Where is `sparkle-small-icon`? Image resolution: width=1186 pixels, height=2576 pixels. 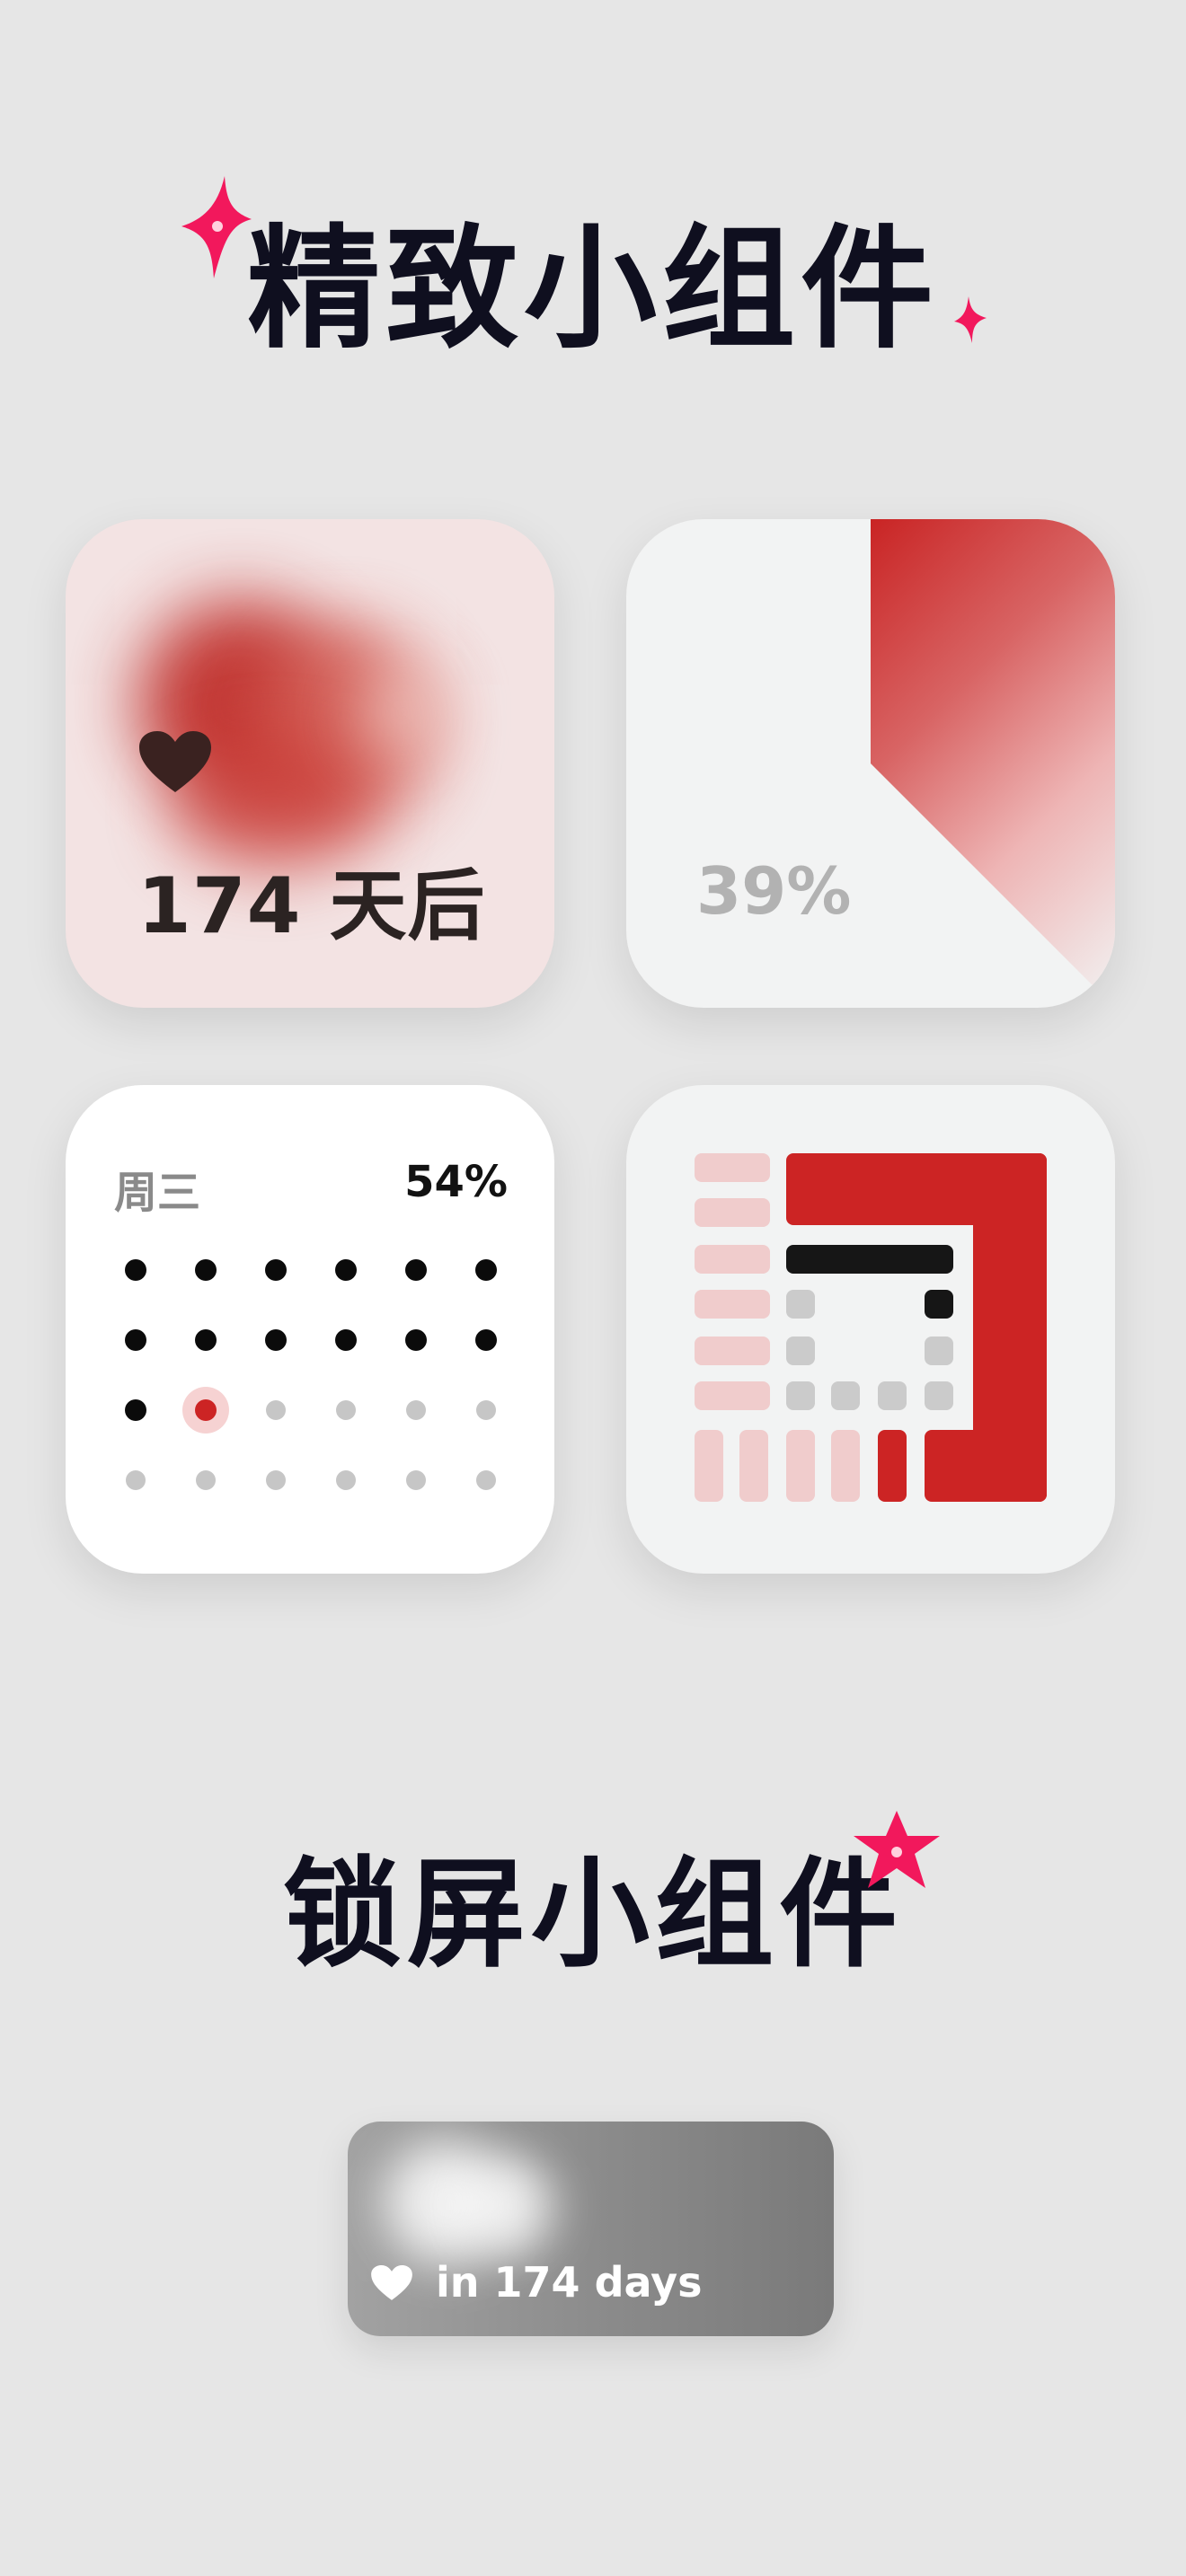
sparkle-small-icon is located at coordinates (970, 319).